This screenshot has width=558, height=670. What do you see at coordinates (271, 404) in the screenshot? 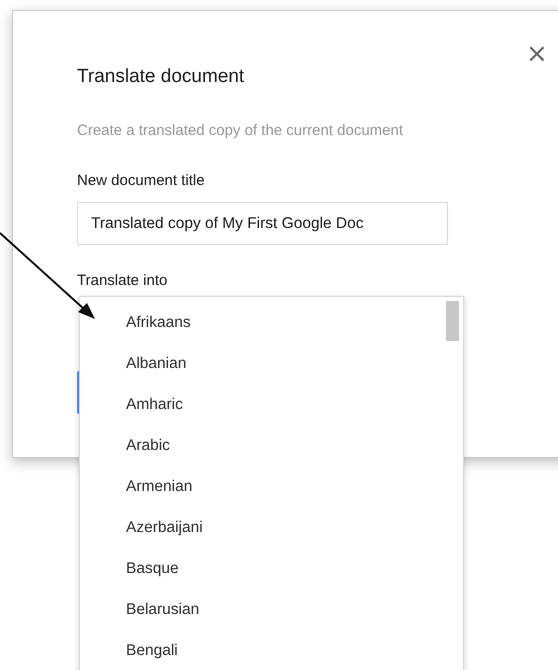
I see `language-option: Amharic` at bounding box center [271, 404].